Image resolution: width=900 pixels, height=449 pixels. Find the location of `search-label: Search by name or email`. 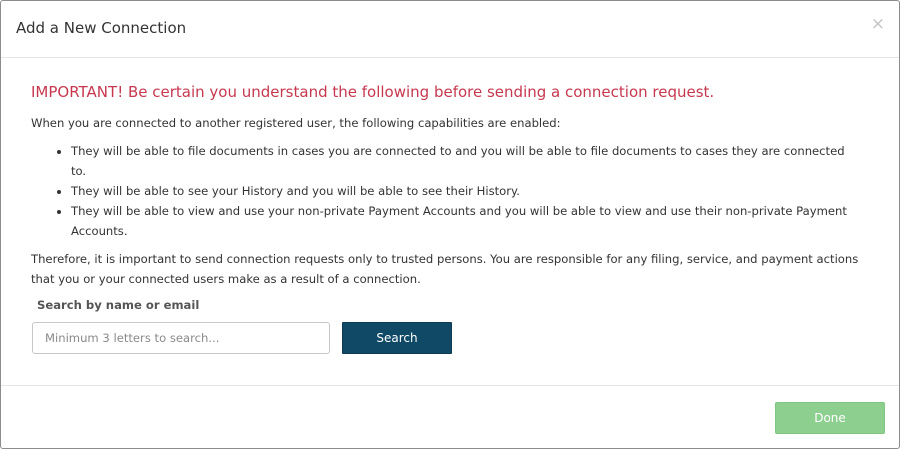

search-label: Search by name or email is located at coordinates (118, 305).